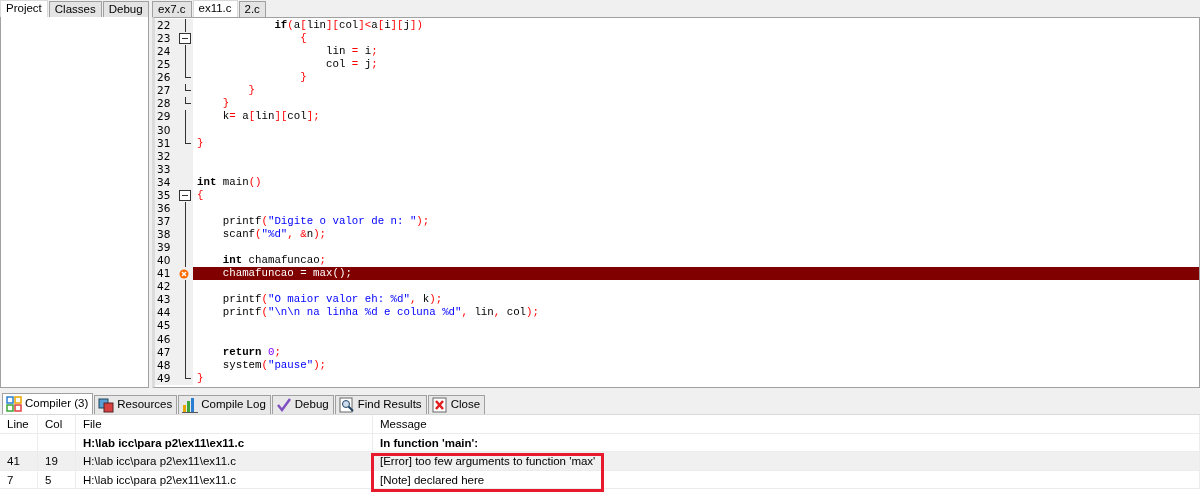 This screenshot has height=499, width=1200. Describe the element at coordinates (600, 479) in the screenshot. I see `table-row: 7 5 H:\lab icc\para p2\ex11\ex11.c [Note] declared here` at that location.